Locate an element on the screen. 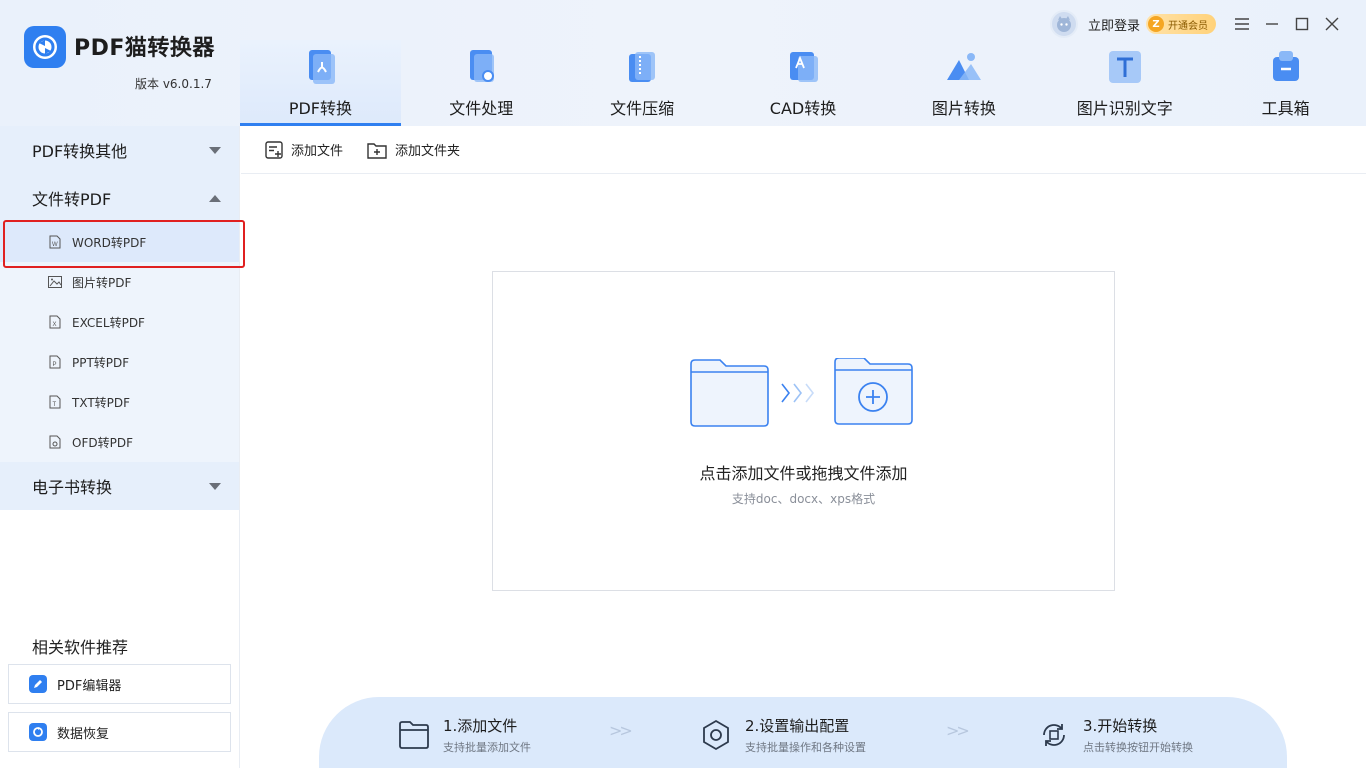 This screenshot has height=768, width=1366. sidebar-item-txt-to-pdf: T TXT转PDF is located at coordinates (119, 402).